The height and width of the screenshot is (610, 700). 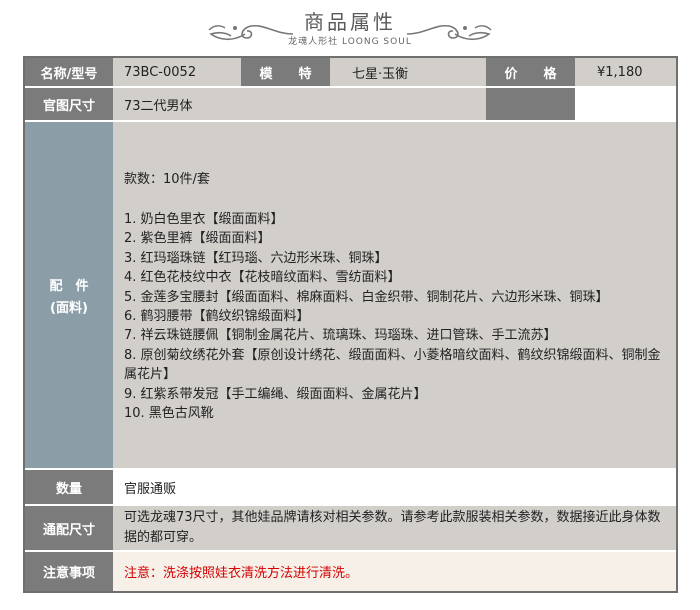 What do you see at coordinates (69, 487) in the screenshot?
I see `quantity-label: 数量` at bounding box center [69, 487].